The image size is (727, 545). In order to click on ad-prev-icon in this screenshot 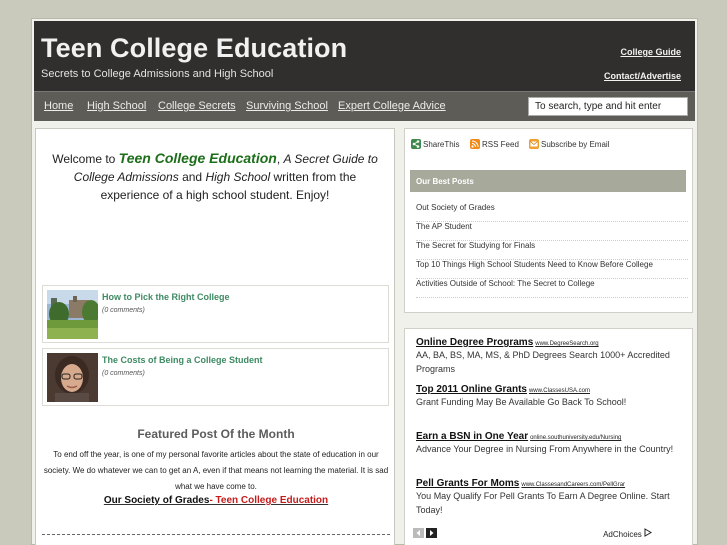, I will do `click(418, 533)`.